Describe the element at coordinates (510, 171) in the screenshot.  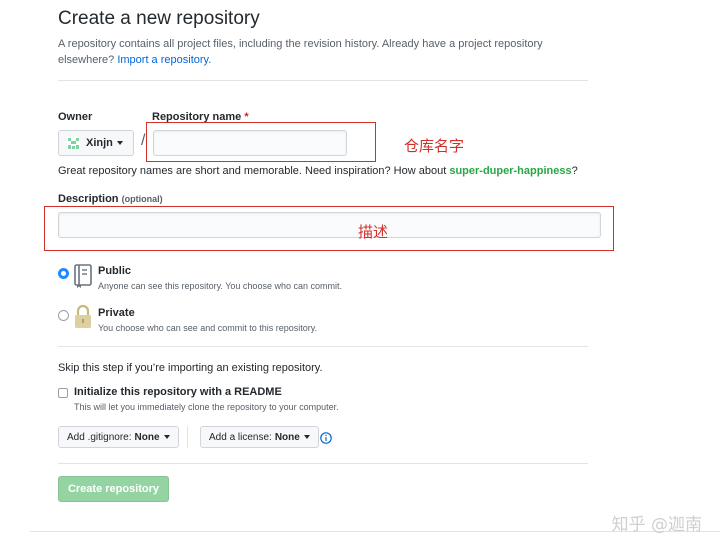
I see `name-suggestion: super-duper-happiness` at that location.